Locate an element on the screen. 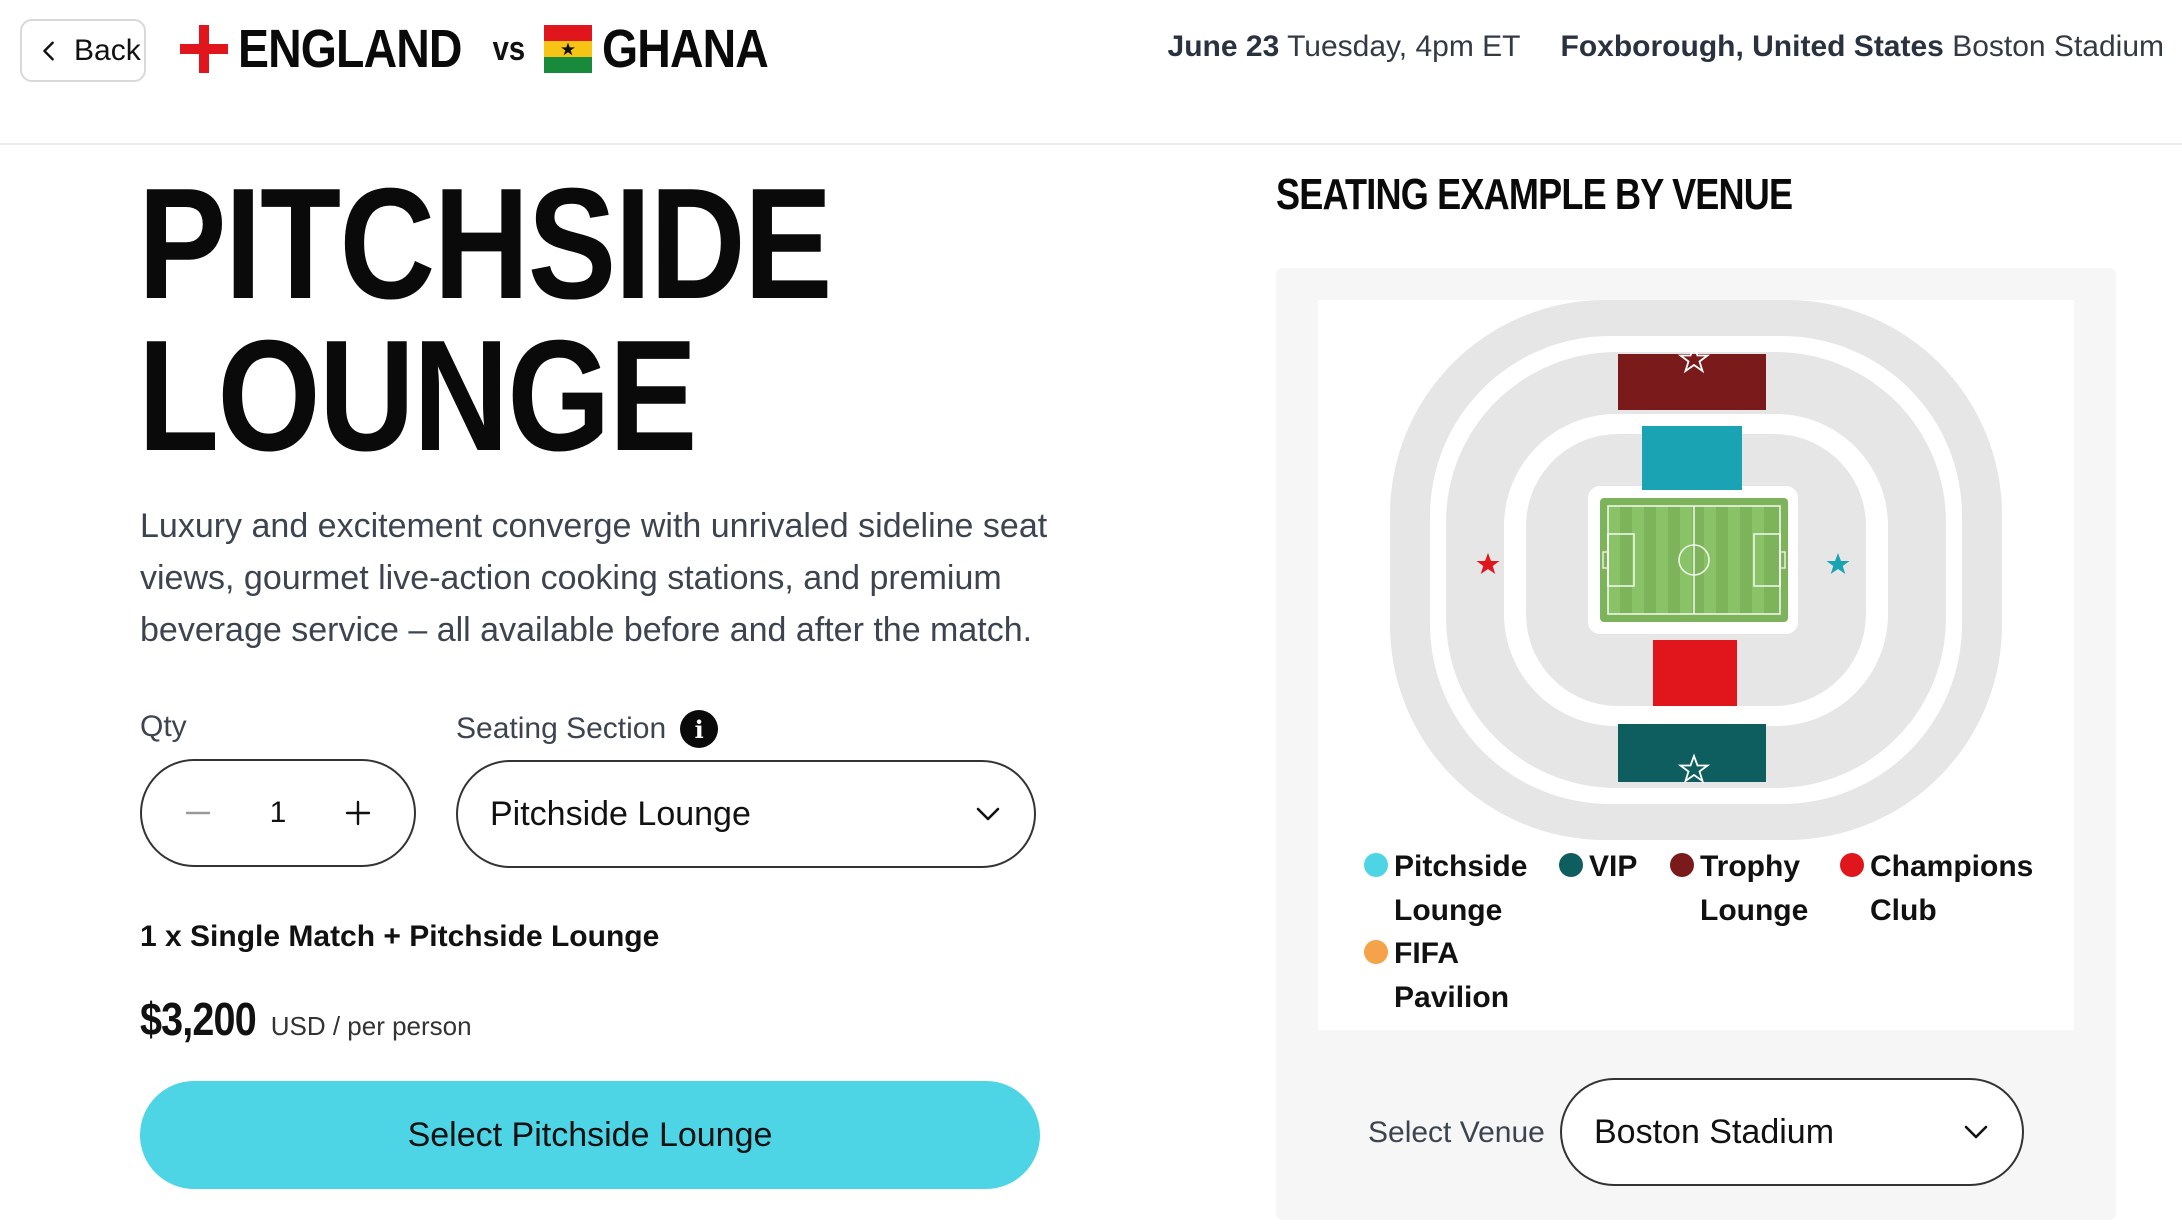 The image size is (2182, 1228). title-line-1: PITCHSIDE is located at coordinates (485, 244).